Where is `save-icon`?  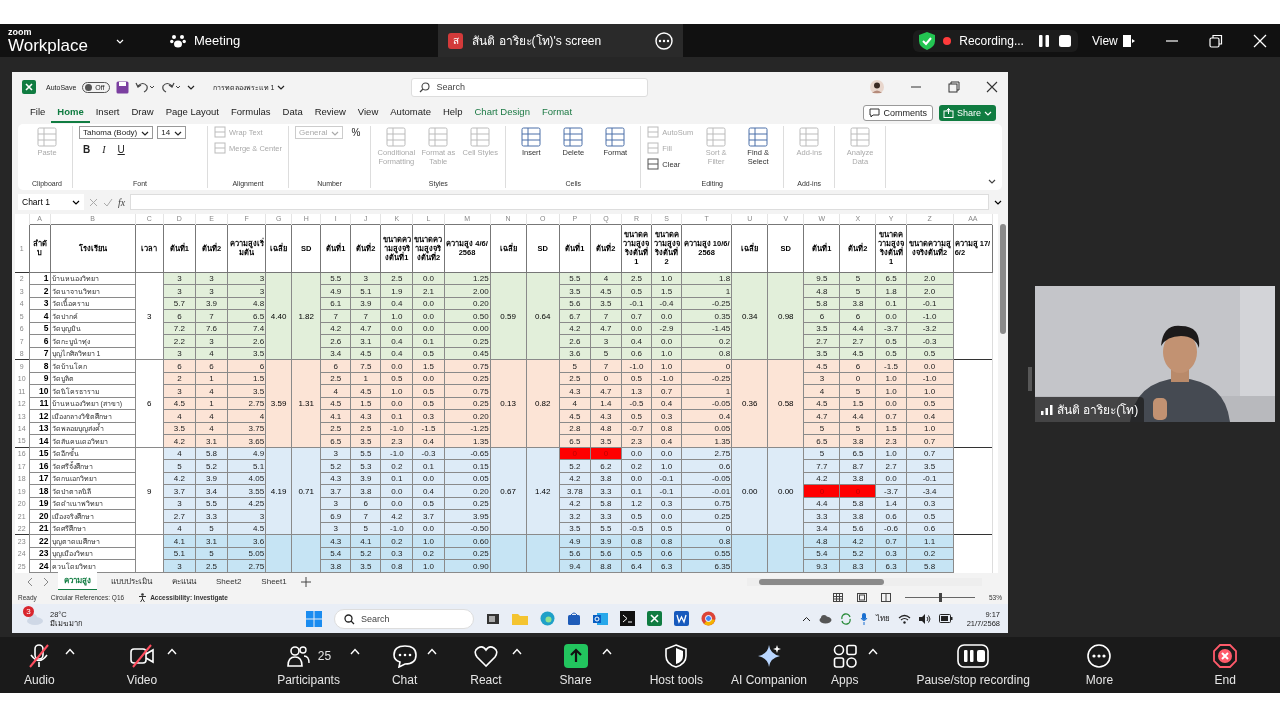
save-icon is located at coordinates (122, 87).